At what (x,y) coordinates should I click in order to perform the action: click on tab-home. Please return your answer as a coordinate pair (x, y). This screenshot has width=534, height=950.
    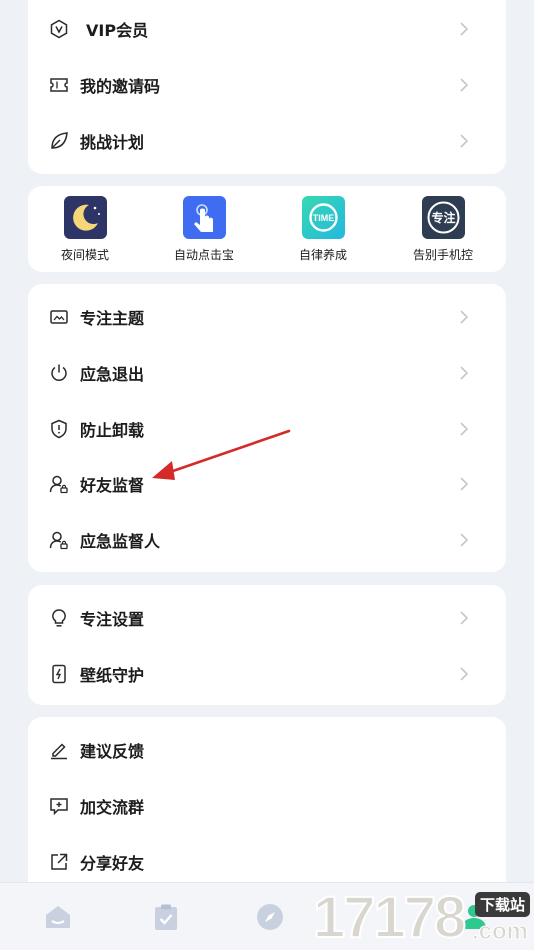
    Looking at the image, I should click on (58, 917).